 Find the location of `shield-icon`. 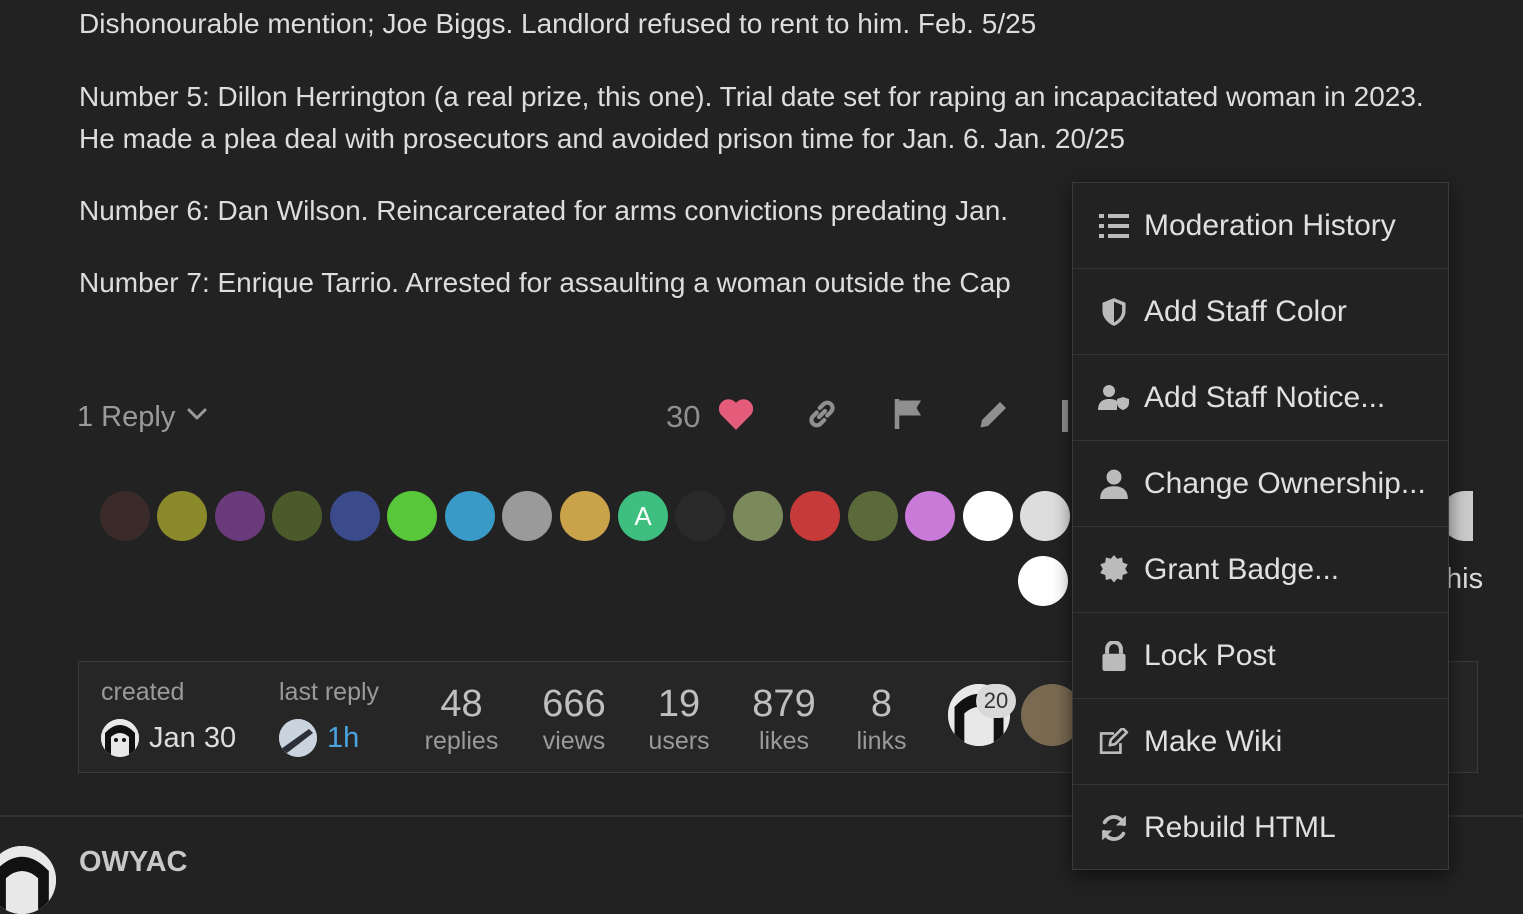

shield-icon is located at coordinates (1114, 312).